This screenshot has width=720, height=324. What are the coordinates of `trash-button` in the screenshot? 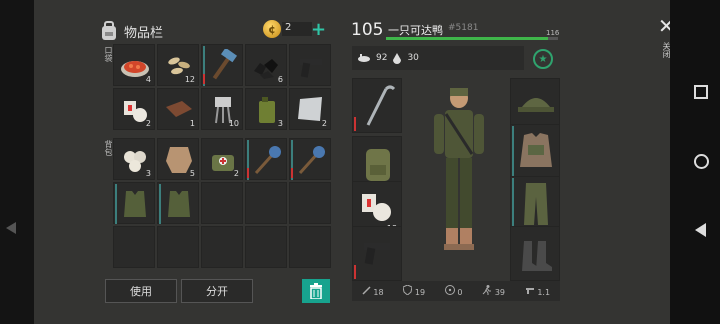 It's located at (316, 291).